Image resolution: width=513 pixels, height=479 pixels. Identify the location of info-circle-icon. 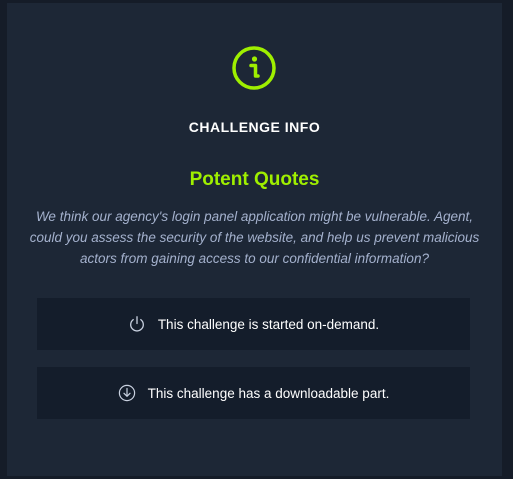
(254, 68).